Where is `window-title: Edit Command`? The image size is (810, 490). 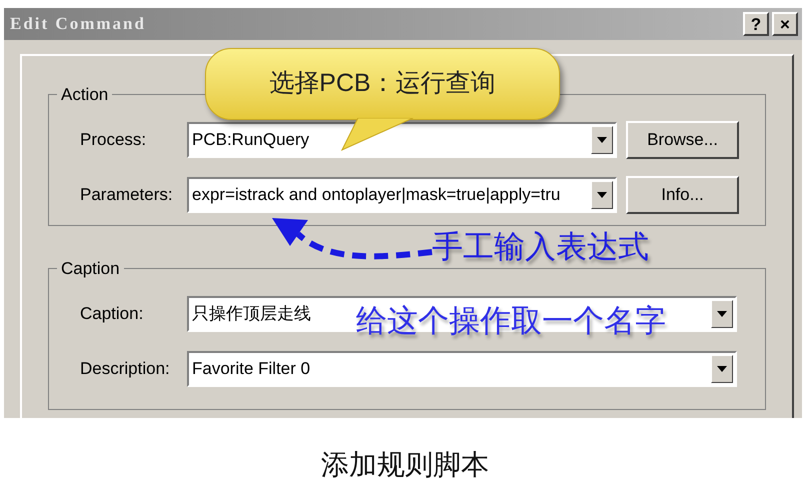 window-title: Edit Command is located at coordinates (78, 24).